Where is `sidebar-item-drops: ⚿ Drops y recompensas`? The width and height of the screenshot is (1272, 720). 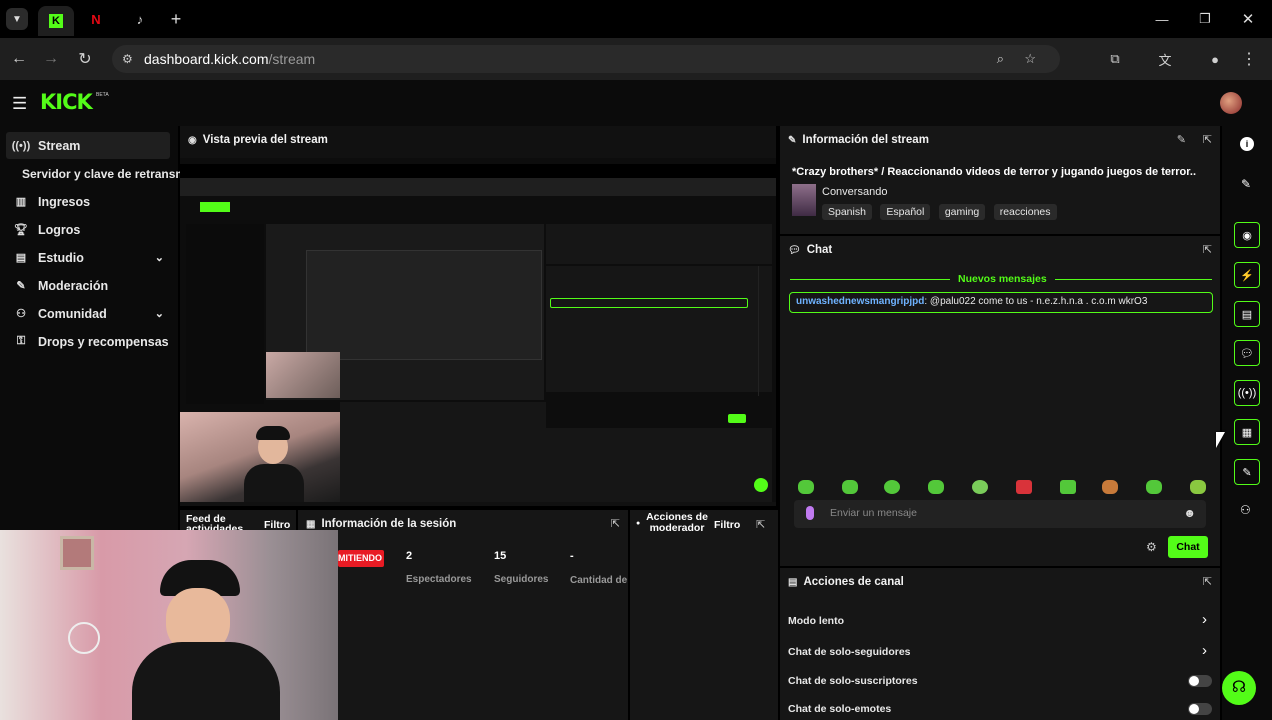 sidebar-item-drops: ⚿ Drops y recompensas is located at coordinates (88, 341).